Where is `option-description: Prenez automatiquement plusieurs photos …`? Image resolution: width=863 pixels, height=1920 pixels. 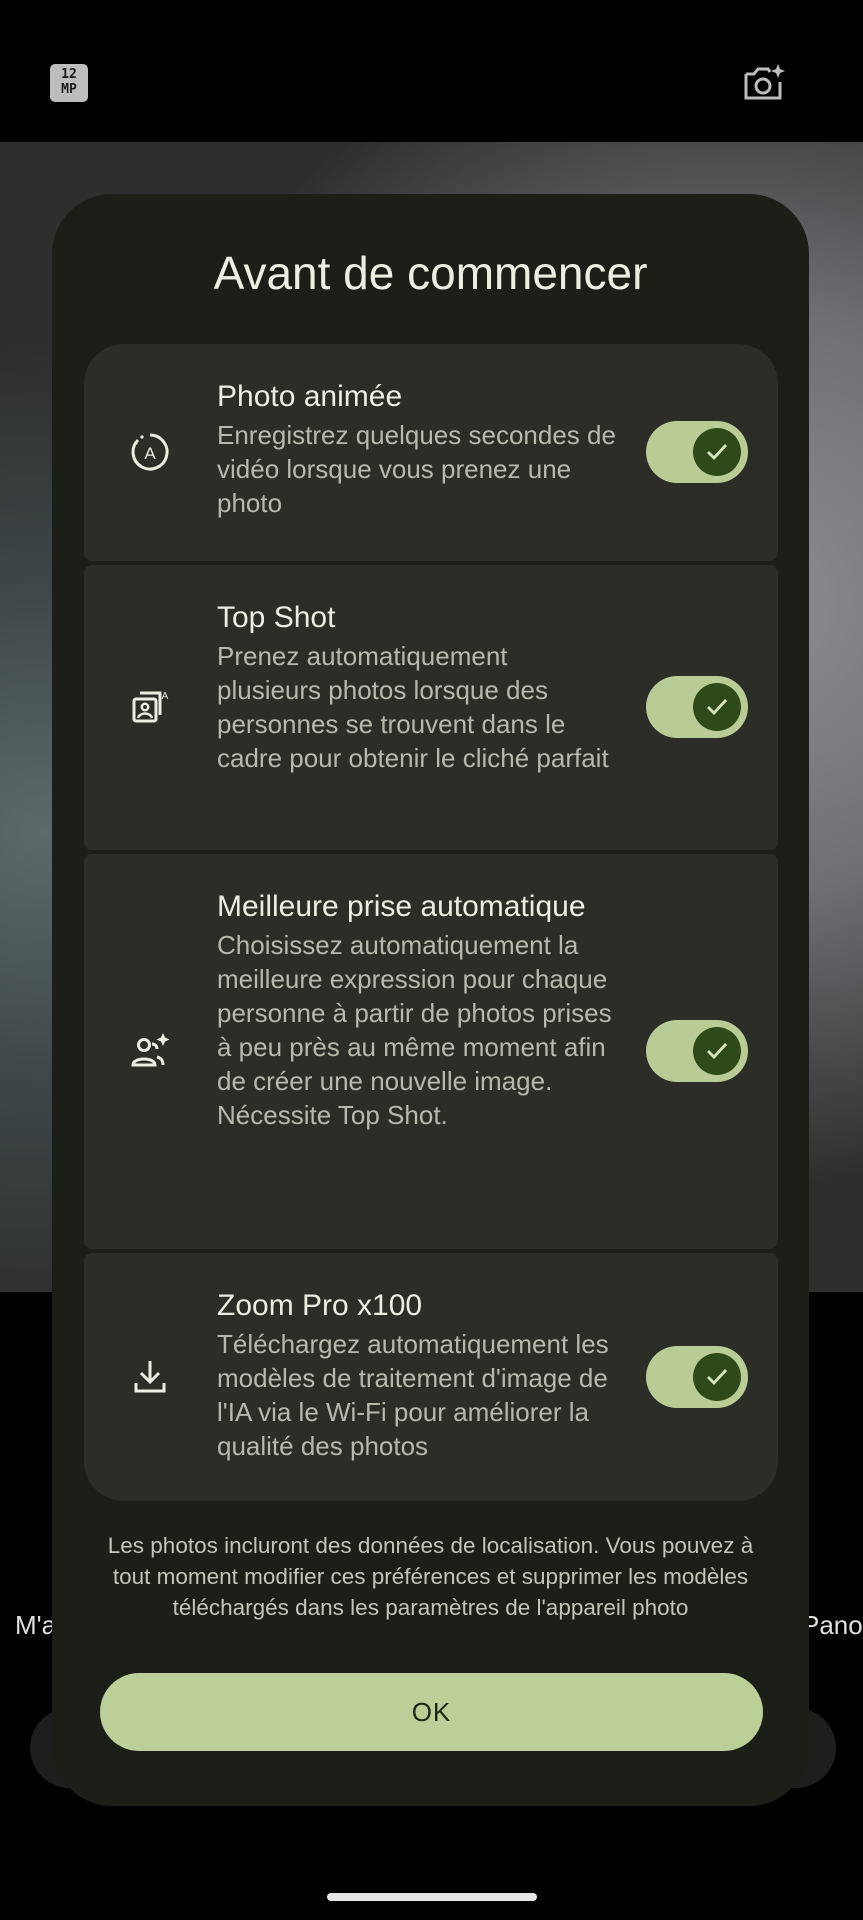
option-description: Prenez automatiquement plusieurs photos … is located at coordinates (413, 707).